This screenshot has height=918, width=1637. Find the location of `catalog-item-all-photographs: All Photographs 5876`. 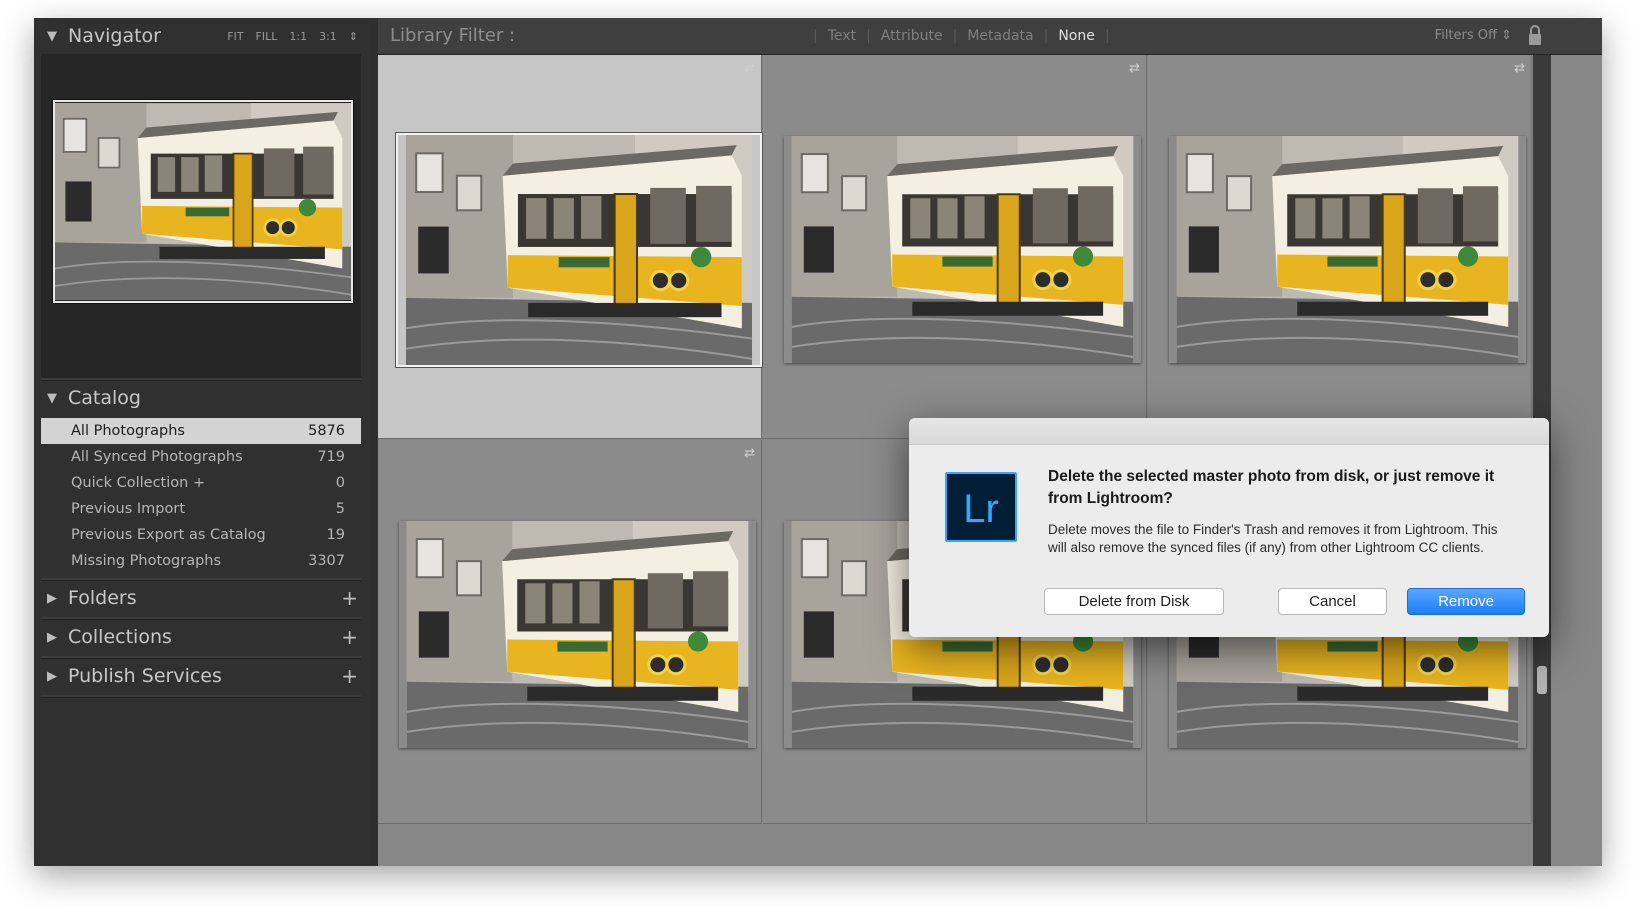

catalog-item-all-photographs: All Photographs 5876 is located at coordinates (201, 431).